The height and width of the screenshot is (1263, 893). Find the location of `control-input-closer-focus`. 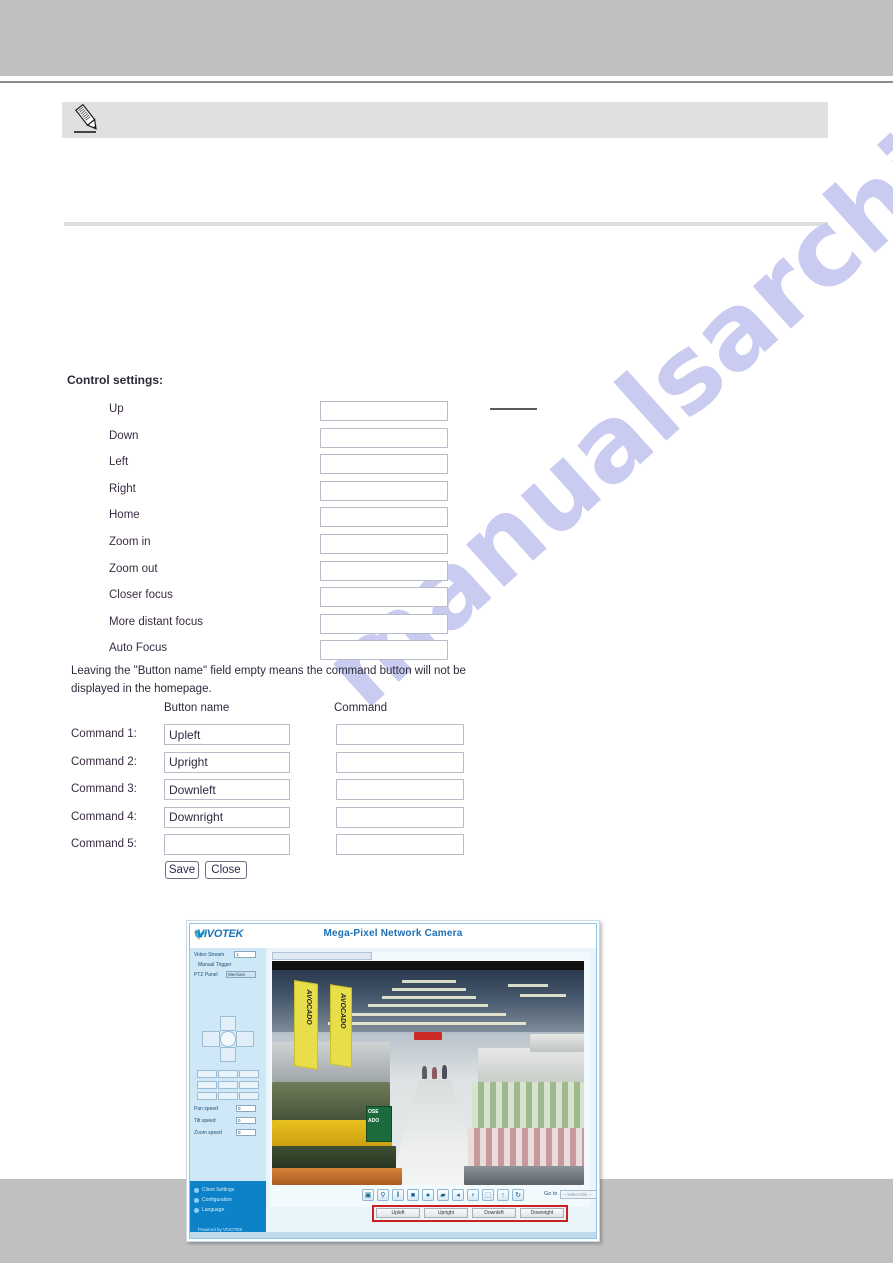

control-input-closer-focus is located at coordinates (384, 597).